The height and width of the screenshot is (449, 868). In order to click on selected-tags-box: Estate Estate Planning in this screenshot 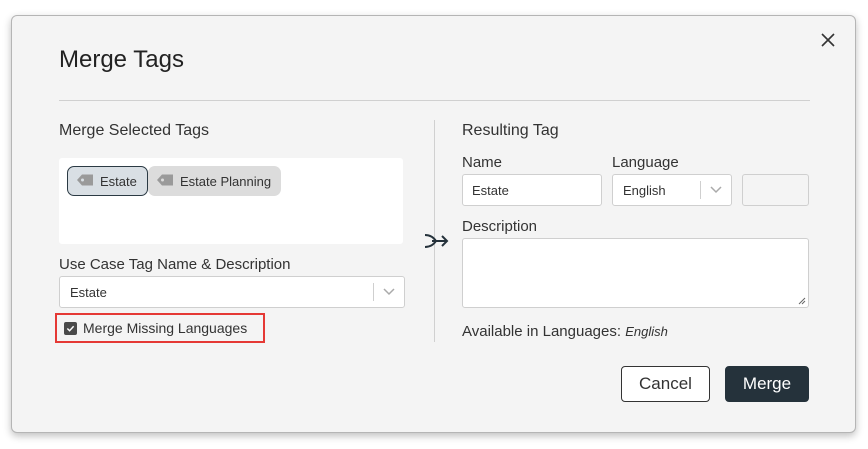, I will do `click(231, 201)`.